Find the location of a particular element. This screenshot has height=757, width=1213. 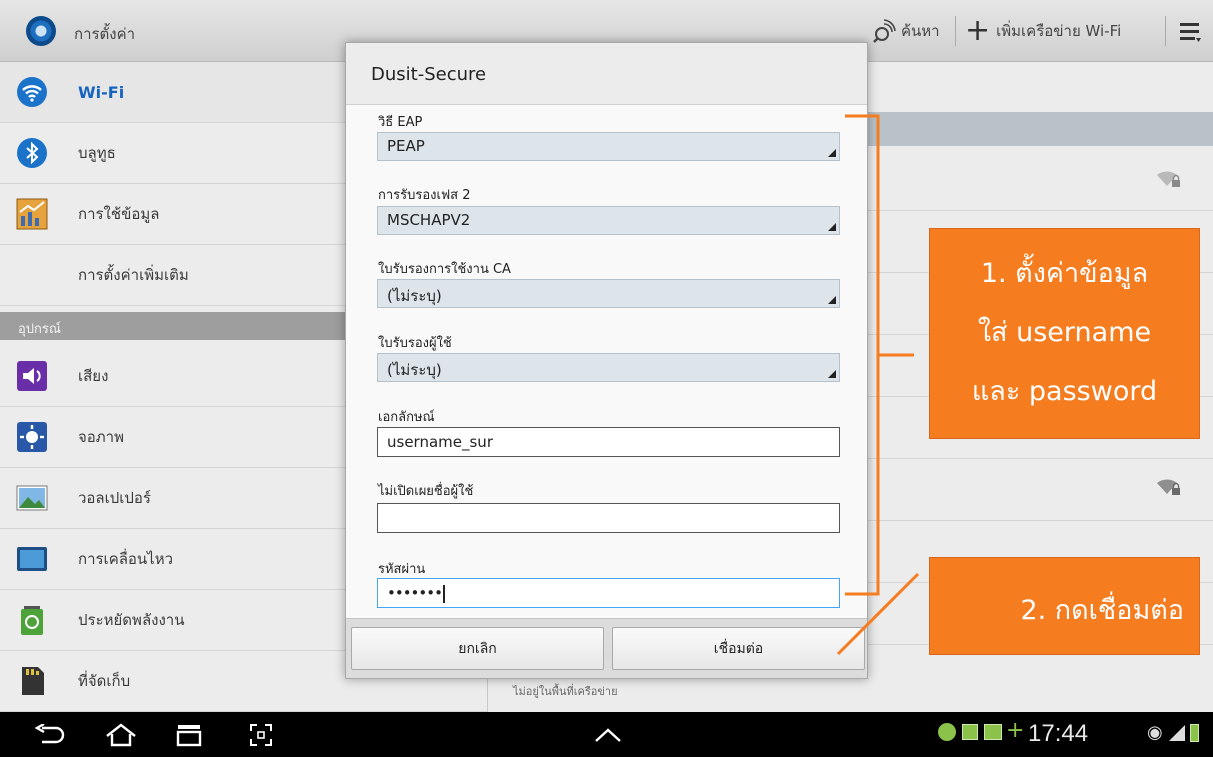

image-icon is located at coordinates (993, 732).